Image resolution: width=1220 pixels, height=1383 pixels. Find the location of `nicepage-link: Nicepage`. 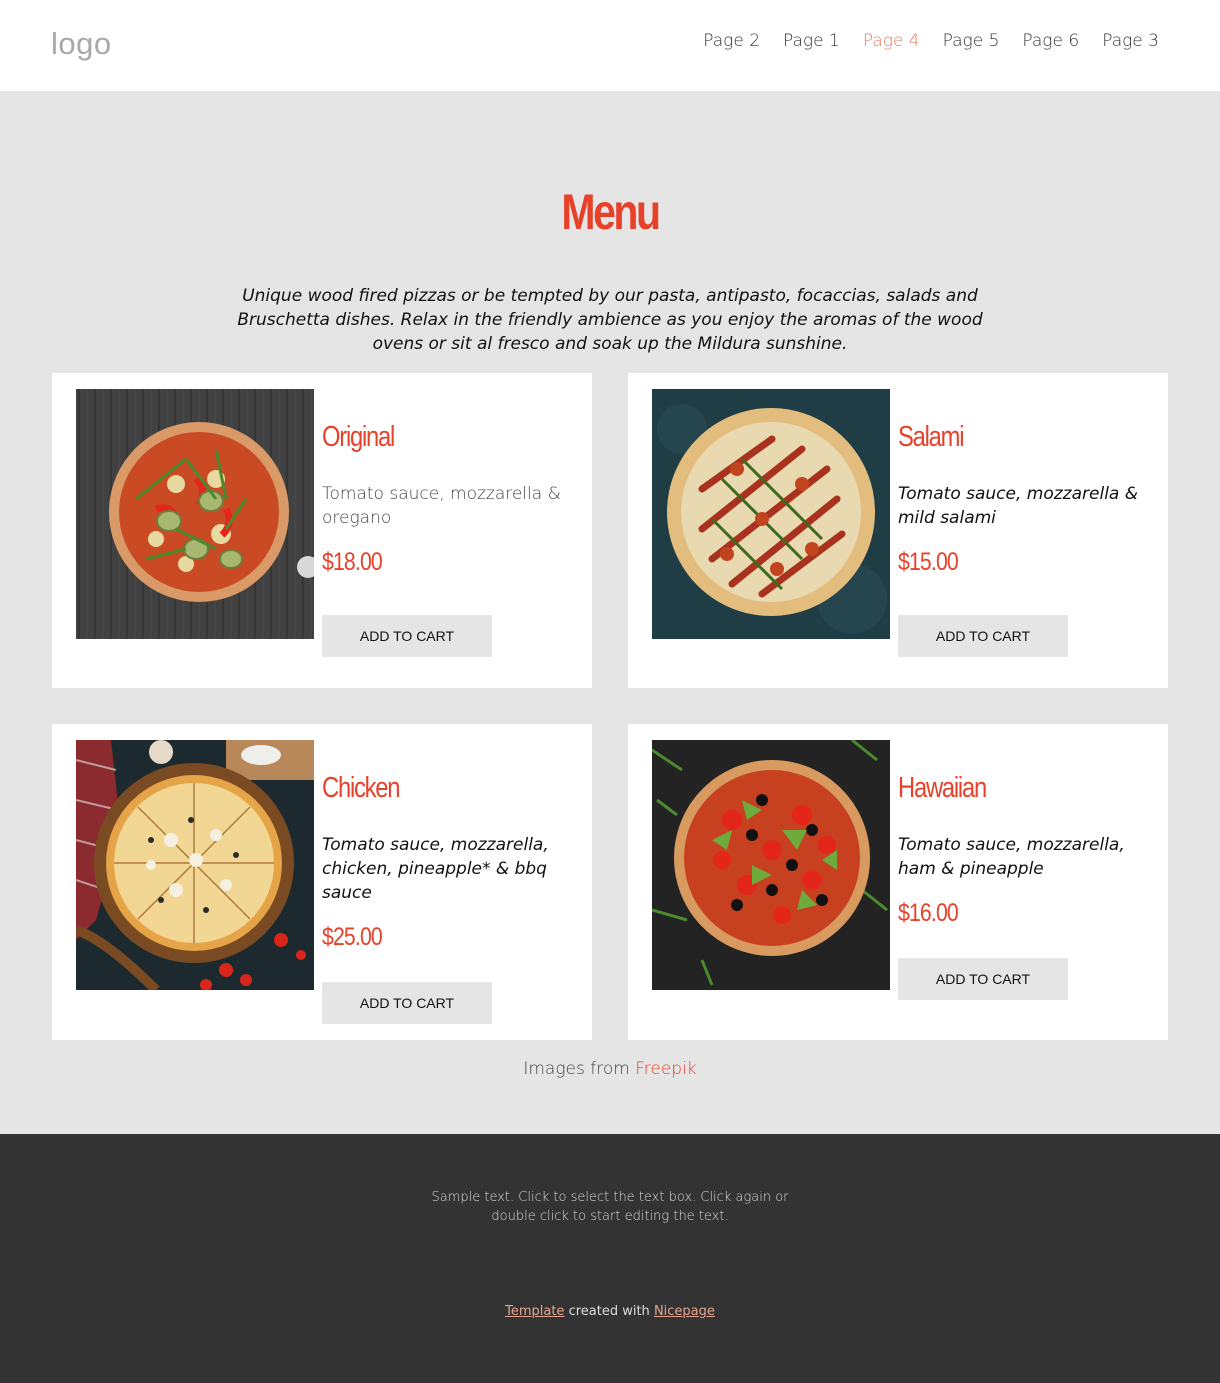

nicepage-link: Nicepage is located at coordinates (684, 1311).